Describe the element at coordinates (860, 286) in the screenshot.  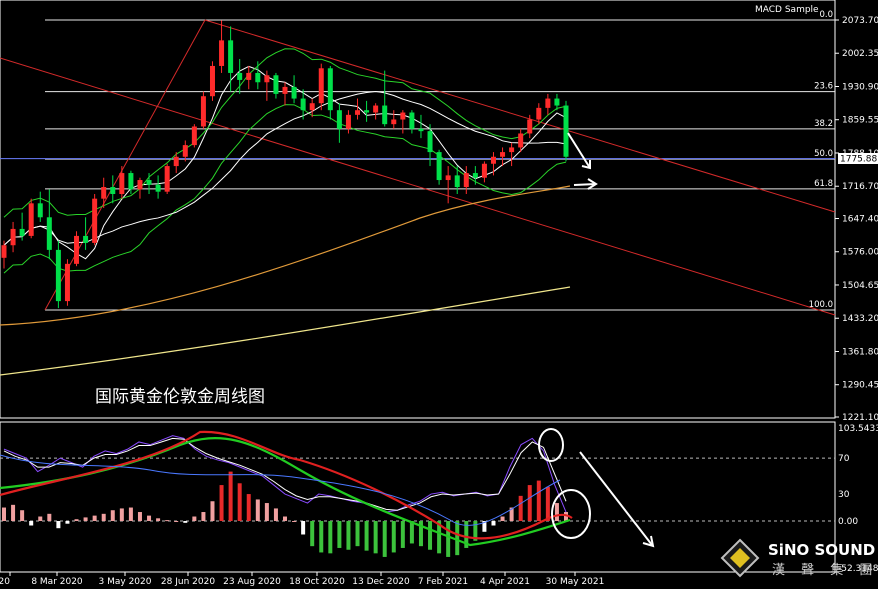
I see `price-tick-label: 1504.65` at that location.